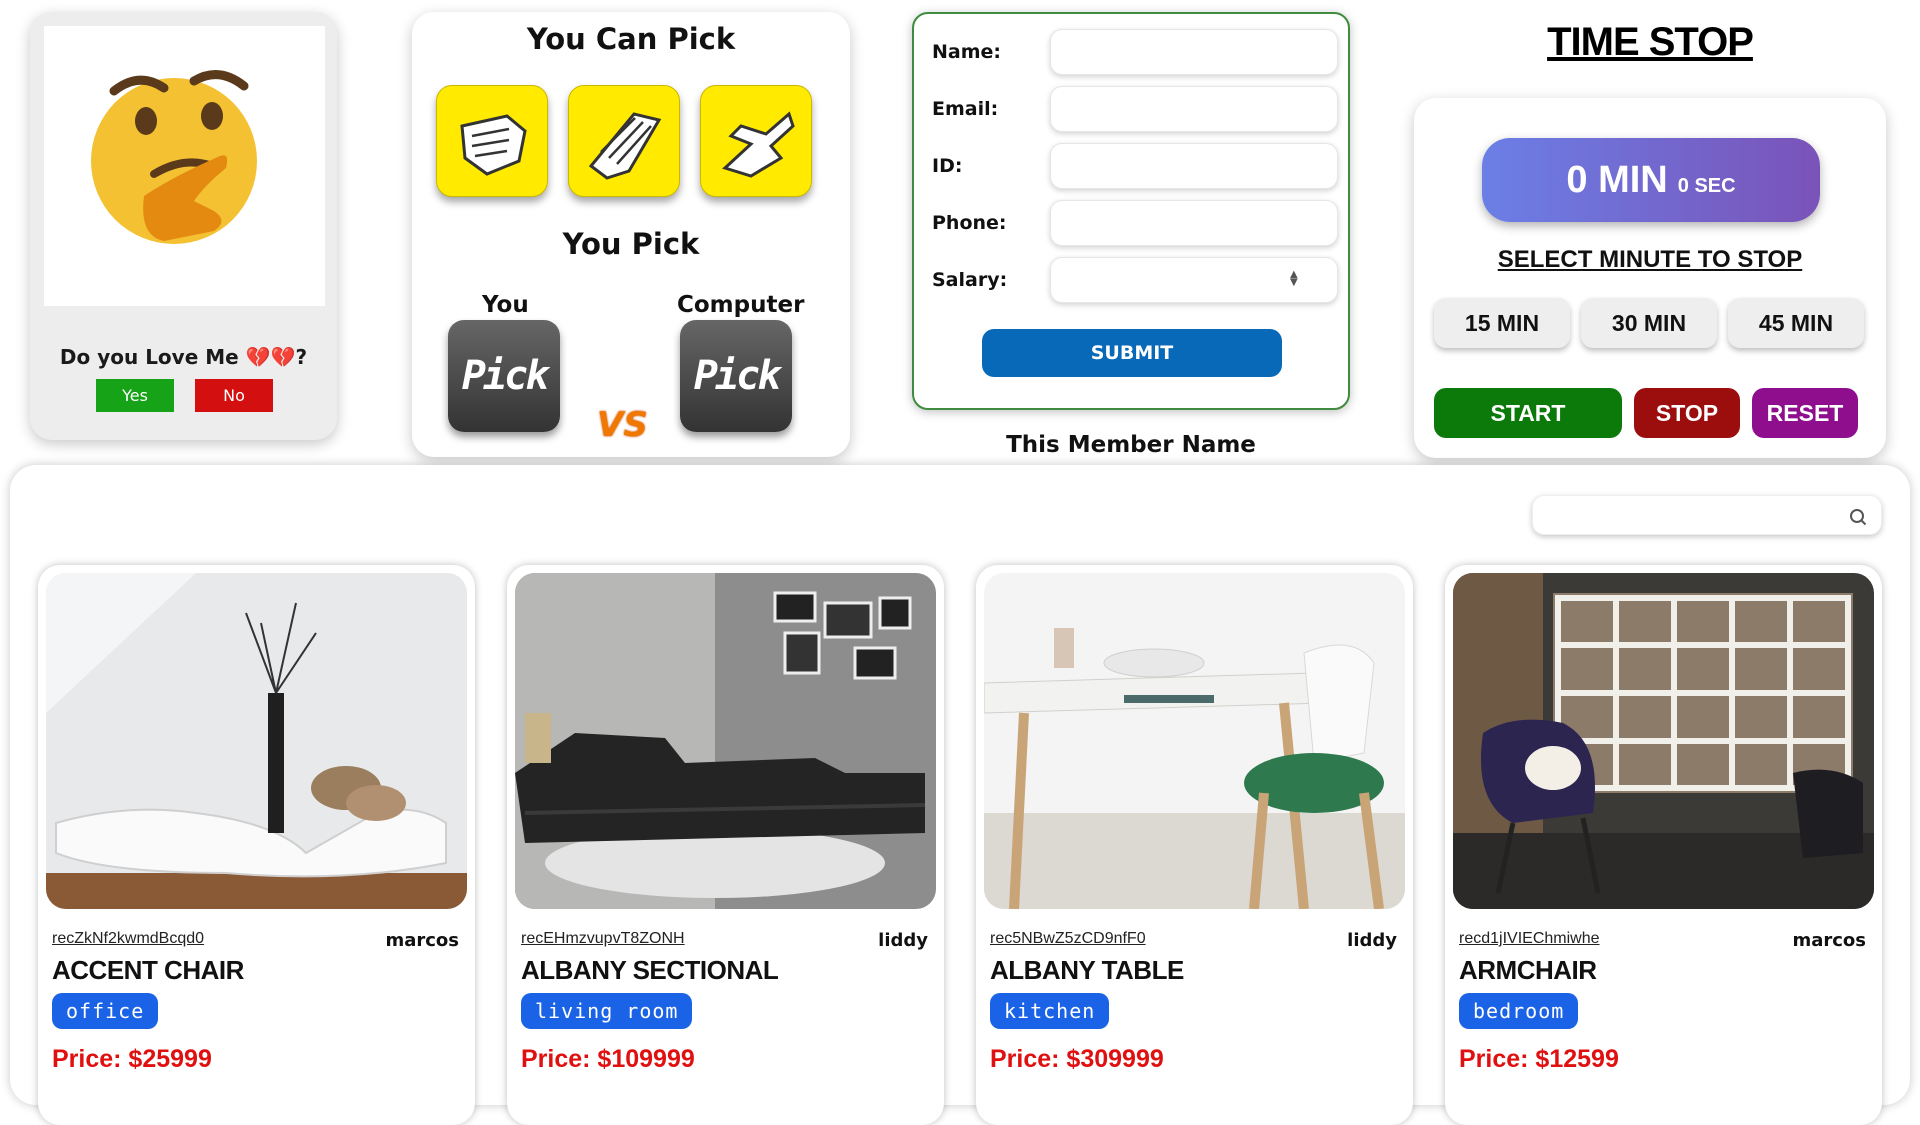 The height and width of the screenshot is (1125, 1920). I want to click on 15-min-button: 15 MIN, so click(1502, 323).